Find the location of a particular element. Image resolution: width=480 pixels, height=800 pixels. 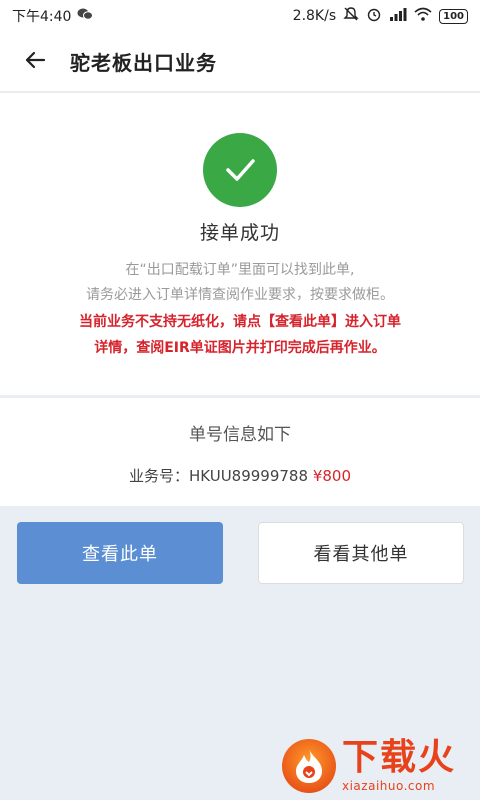

warning-line-1: 当前业务不支持无纸化，请点【查看此单】进入订单 is located at coordinates (240, 322).